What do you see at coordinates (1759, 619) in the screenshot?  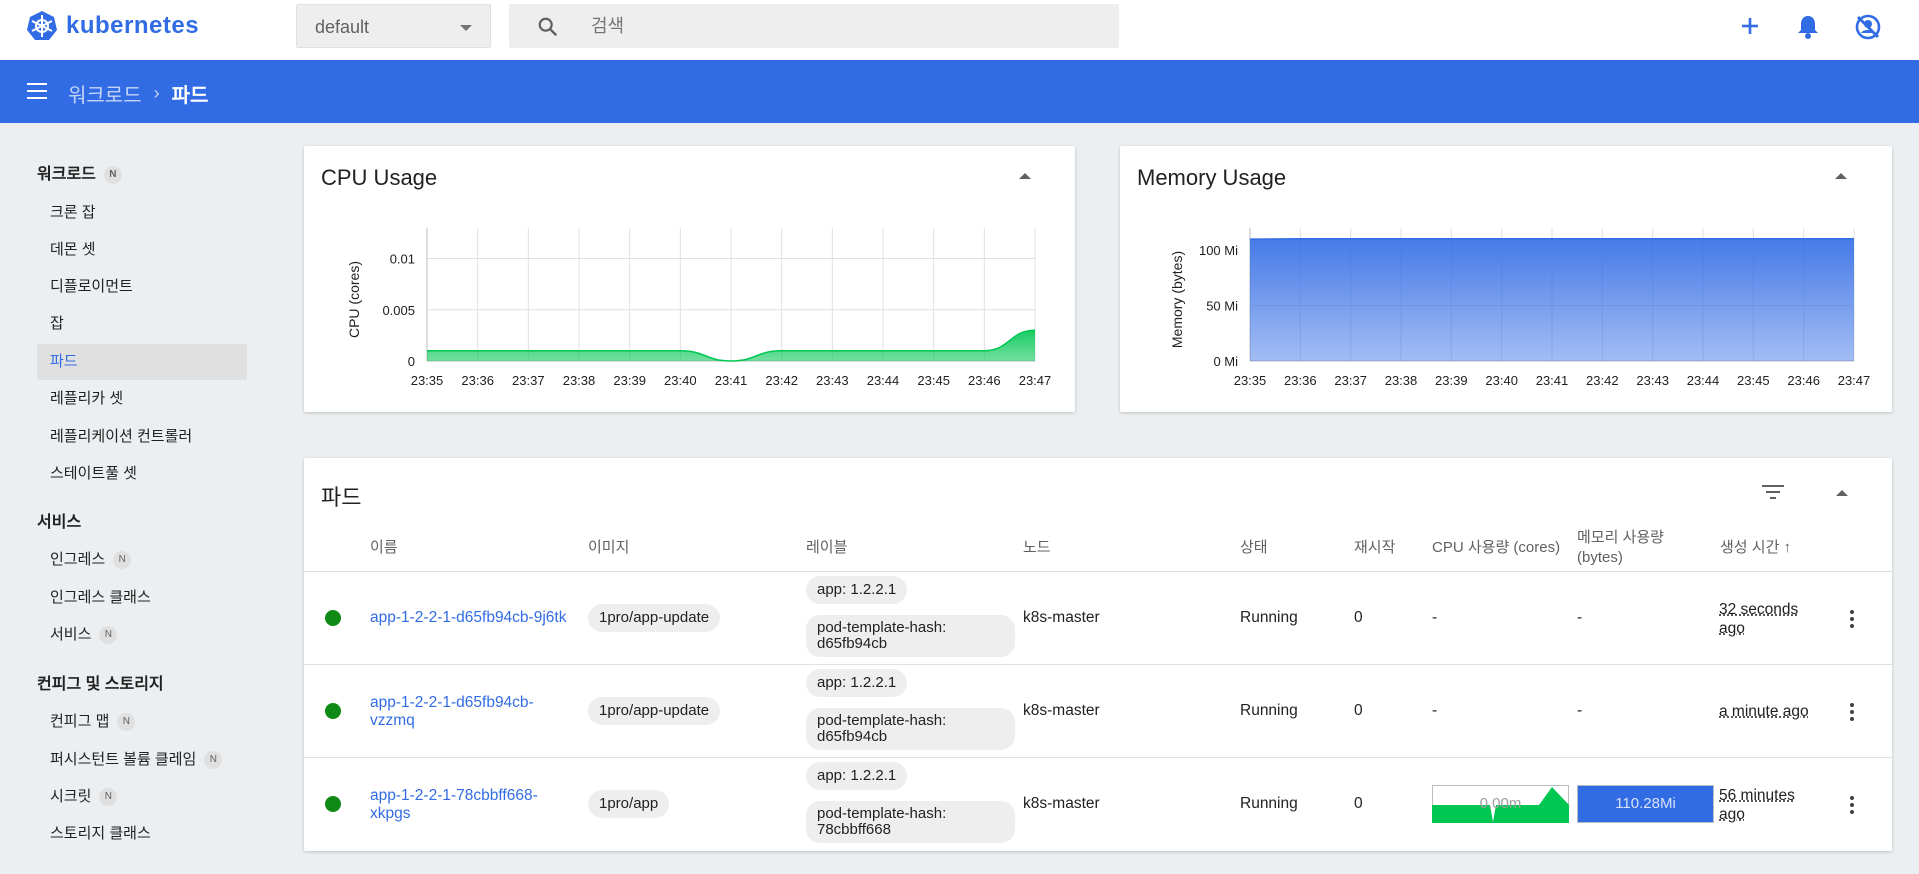 I see `age-cell: 32 seconds ago` at bounding box center [1759, 619].